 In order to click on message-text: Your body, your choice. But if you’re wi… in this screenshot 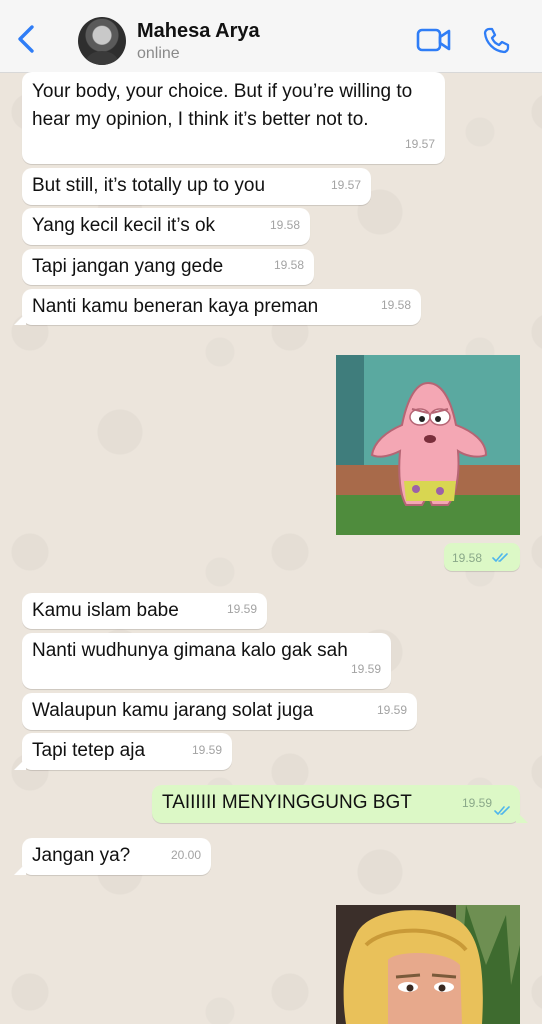, I will do `click(222, 105)`.